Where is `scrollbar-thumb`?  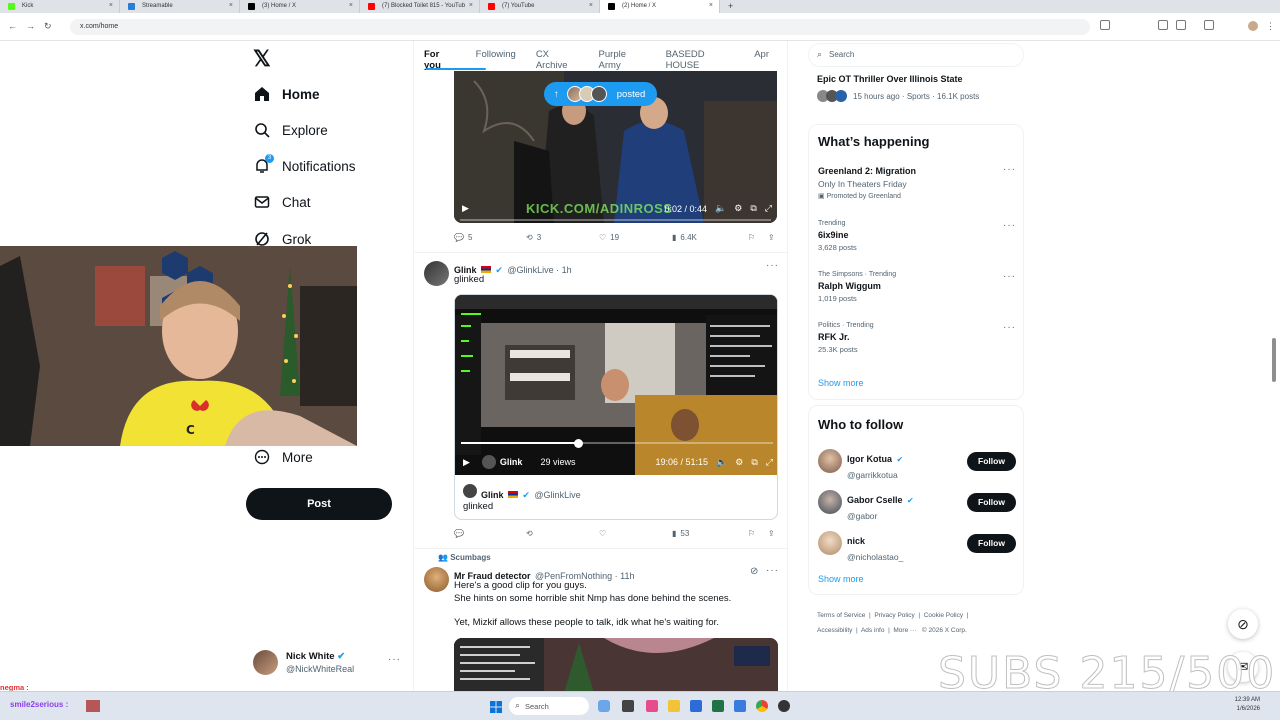 scrollbar-thumb is located at coordinates (1274, 360).